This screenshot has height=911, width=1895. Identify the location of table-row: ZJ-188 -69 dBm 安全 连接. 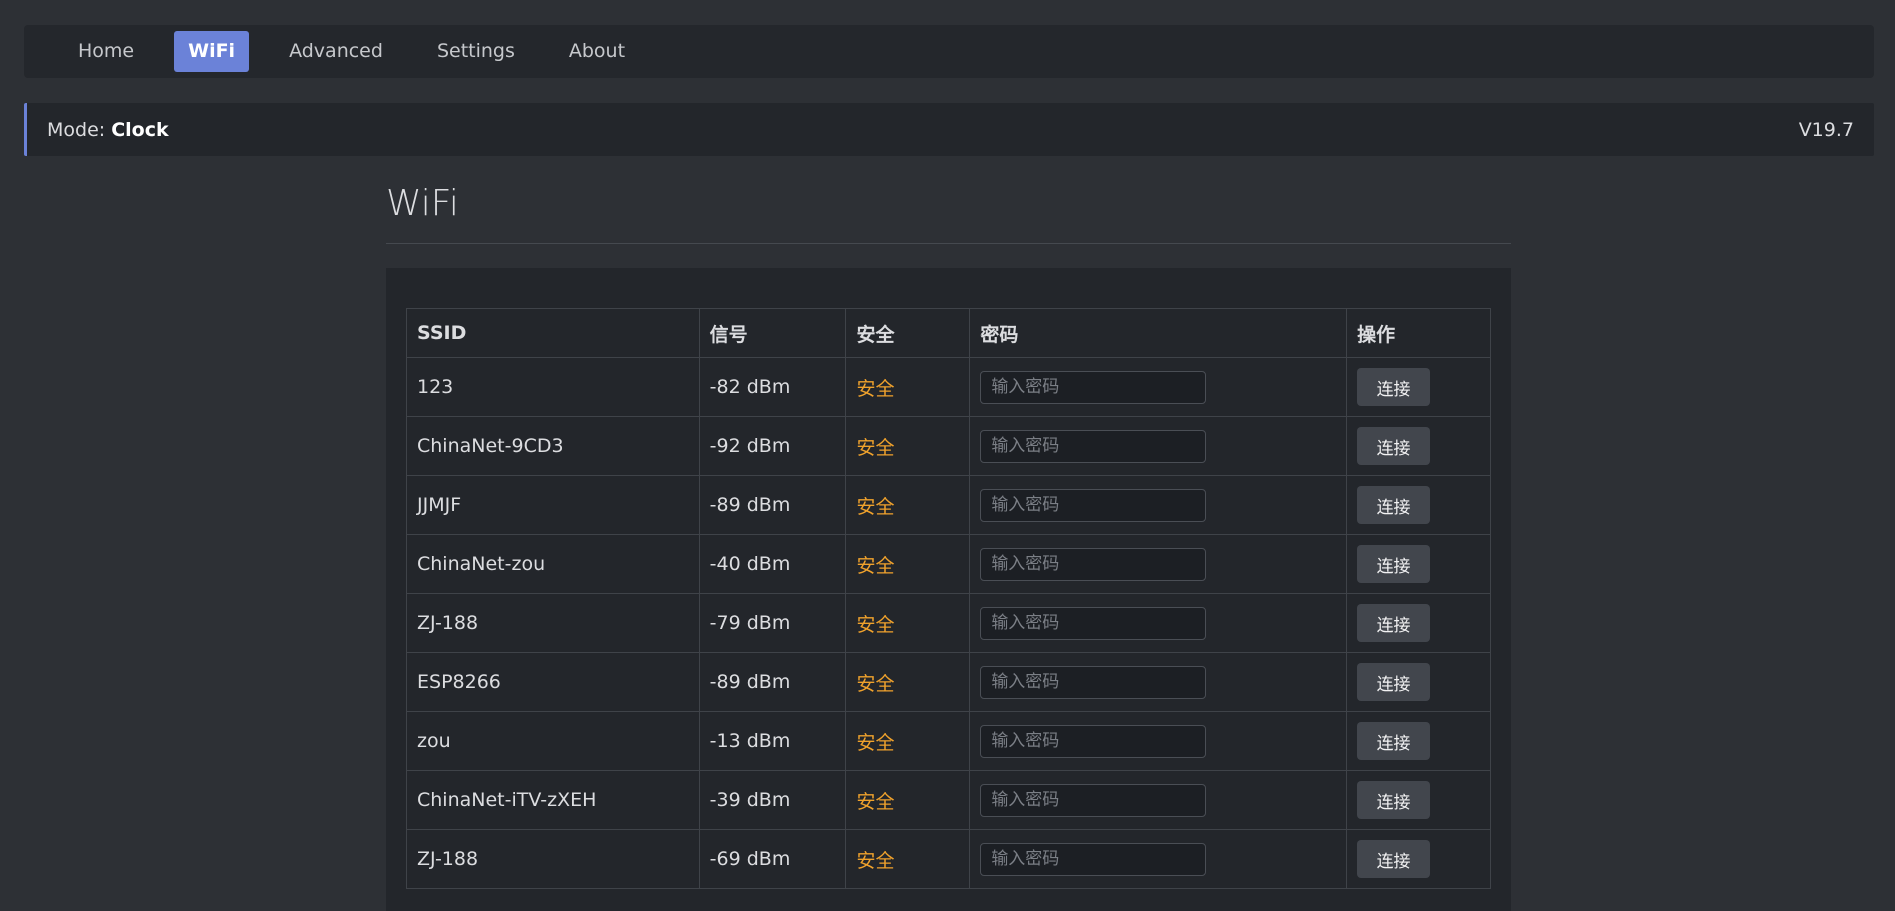
(948, 859).